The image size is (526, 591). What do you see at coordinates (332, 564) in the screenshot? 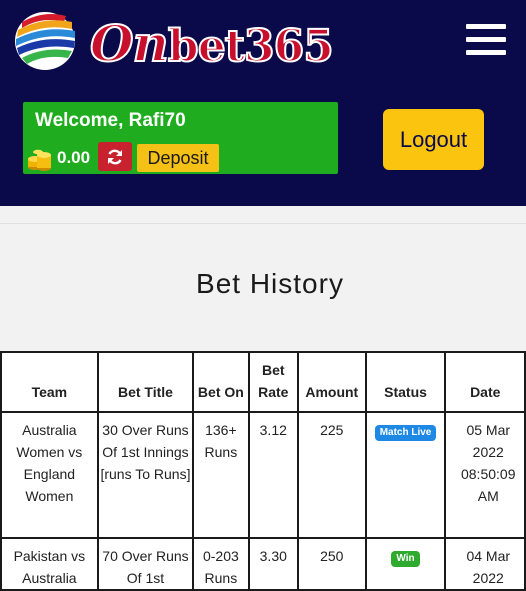
I see `cell-amount: 250` at bounding box center [332, 564].